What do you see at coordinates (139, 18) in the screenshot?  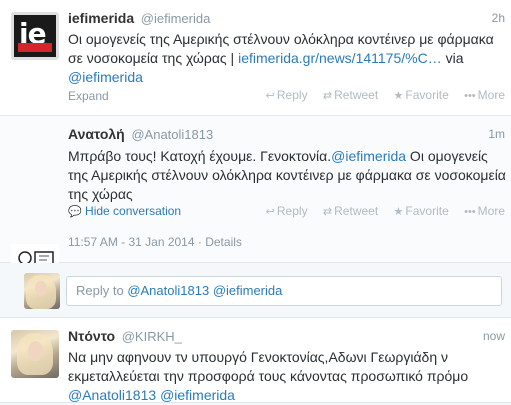 I see `tweet-header: iefimerida @iefimerida` at bounding box center [139, 18].